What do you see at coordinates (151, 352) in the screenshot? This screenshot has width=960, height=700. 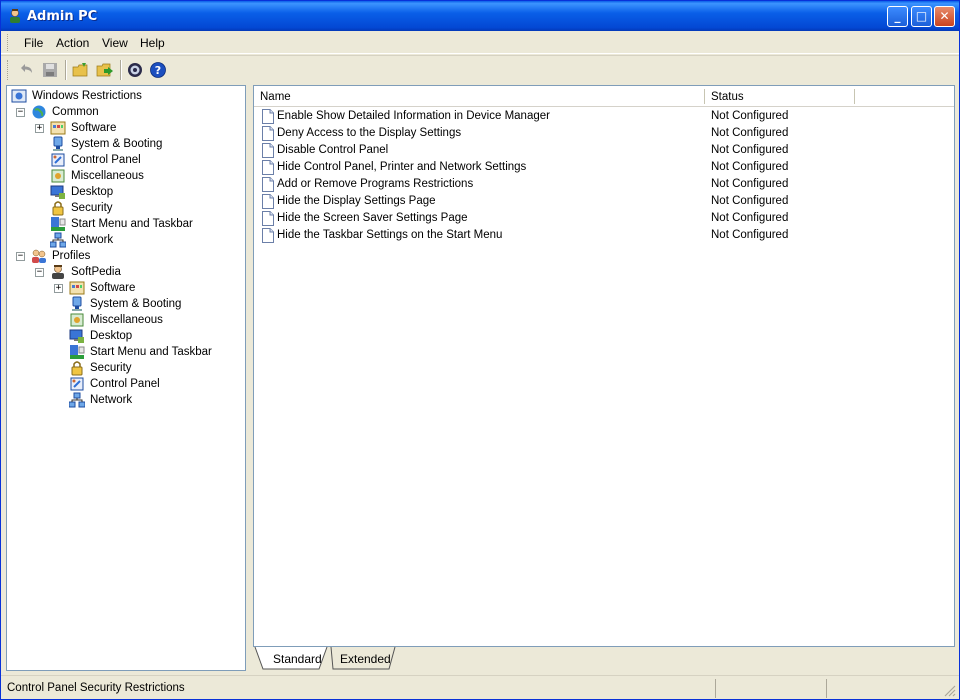 I see `tree-item-label: Start Menu and Taskbar` at bounding box center [151, 352].